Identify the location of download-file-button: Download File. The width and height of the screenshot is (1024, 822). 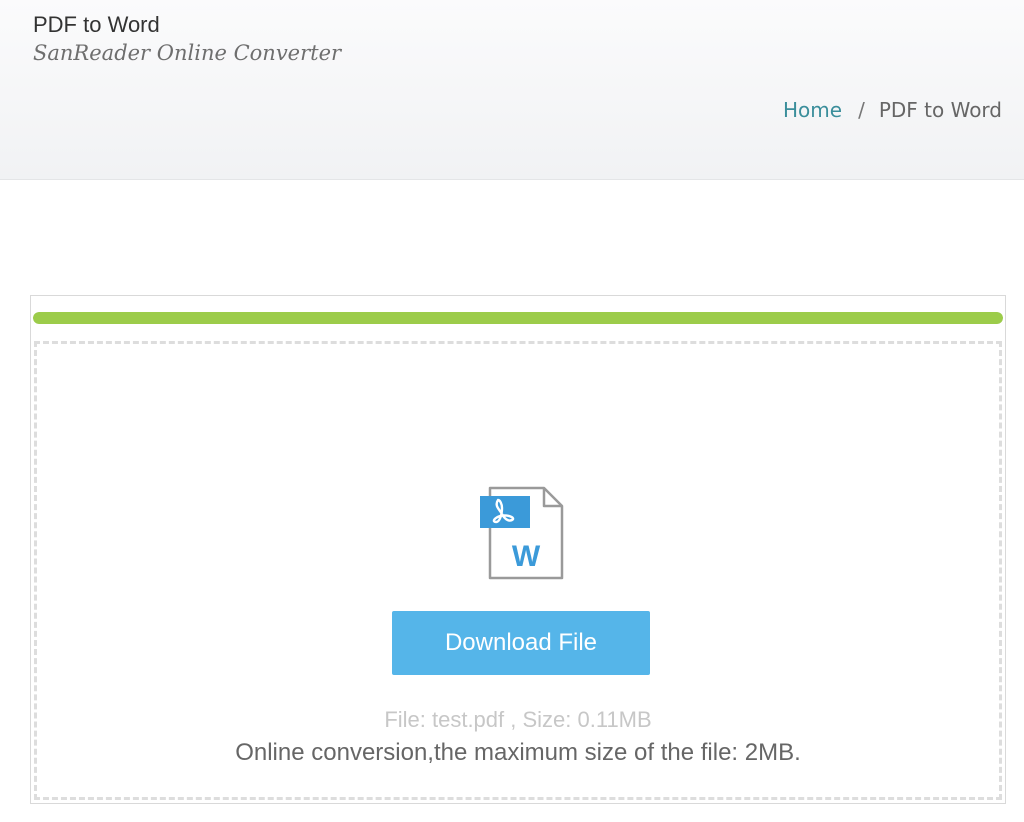
(521, 643).